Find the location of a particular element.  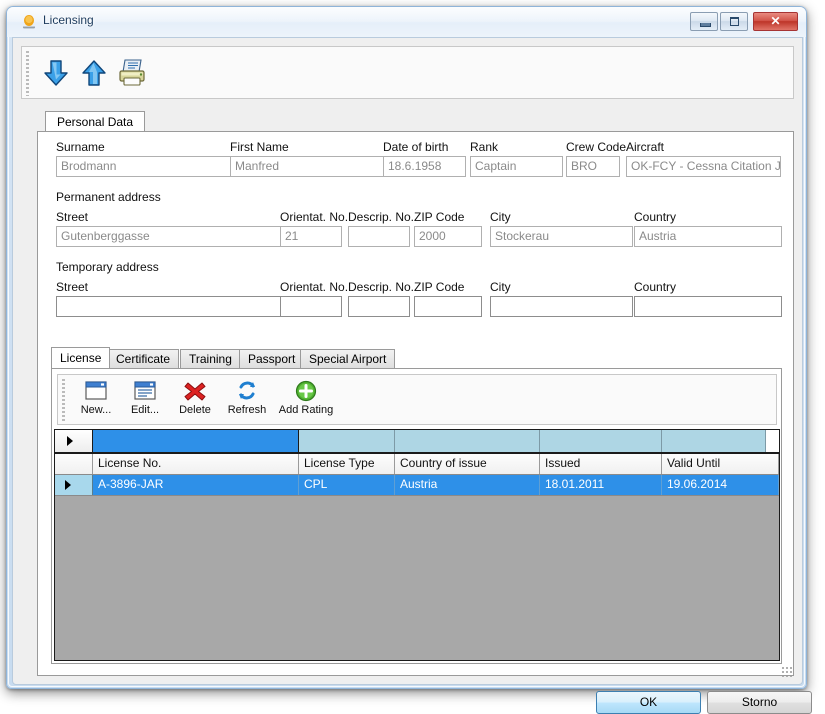

resize-grip is located at coordinates (787, 672).